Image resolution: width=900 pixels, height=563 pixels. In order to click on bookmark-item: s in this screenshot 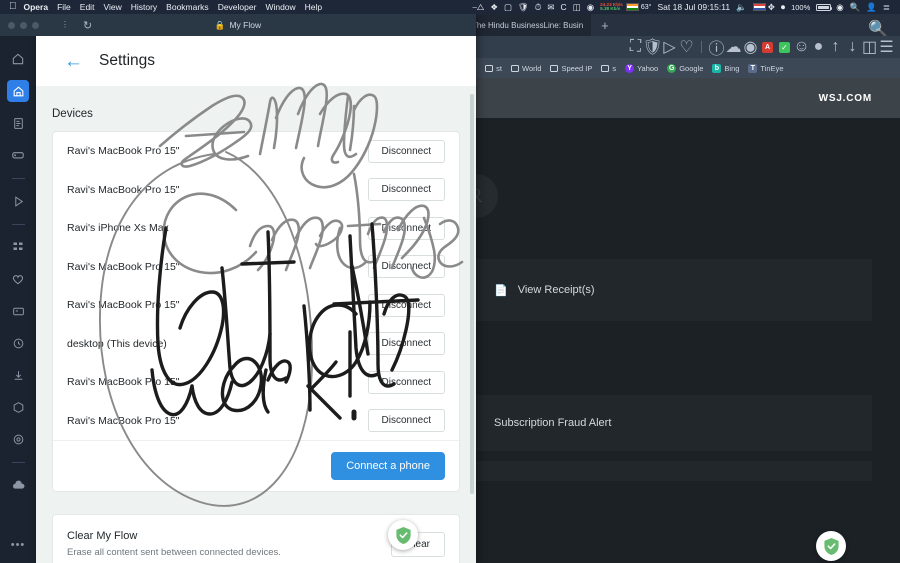, I will do `click(608, 68)`.